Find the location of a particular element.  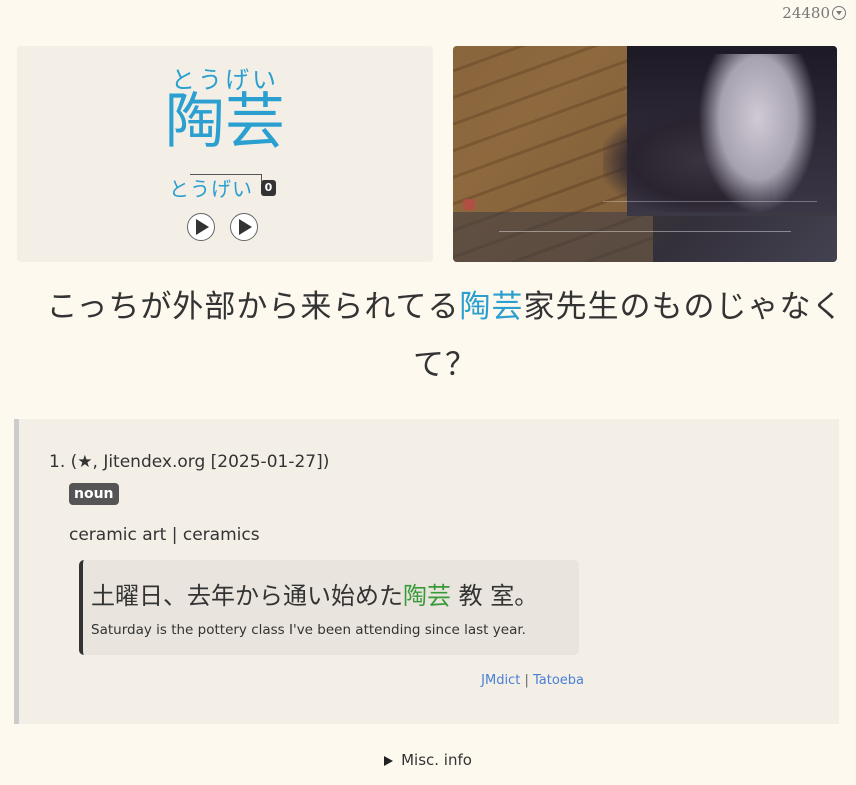

tatoeba-link: Tatoeba is located at coordinates (558, 680).